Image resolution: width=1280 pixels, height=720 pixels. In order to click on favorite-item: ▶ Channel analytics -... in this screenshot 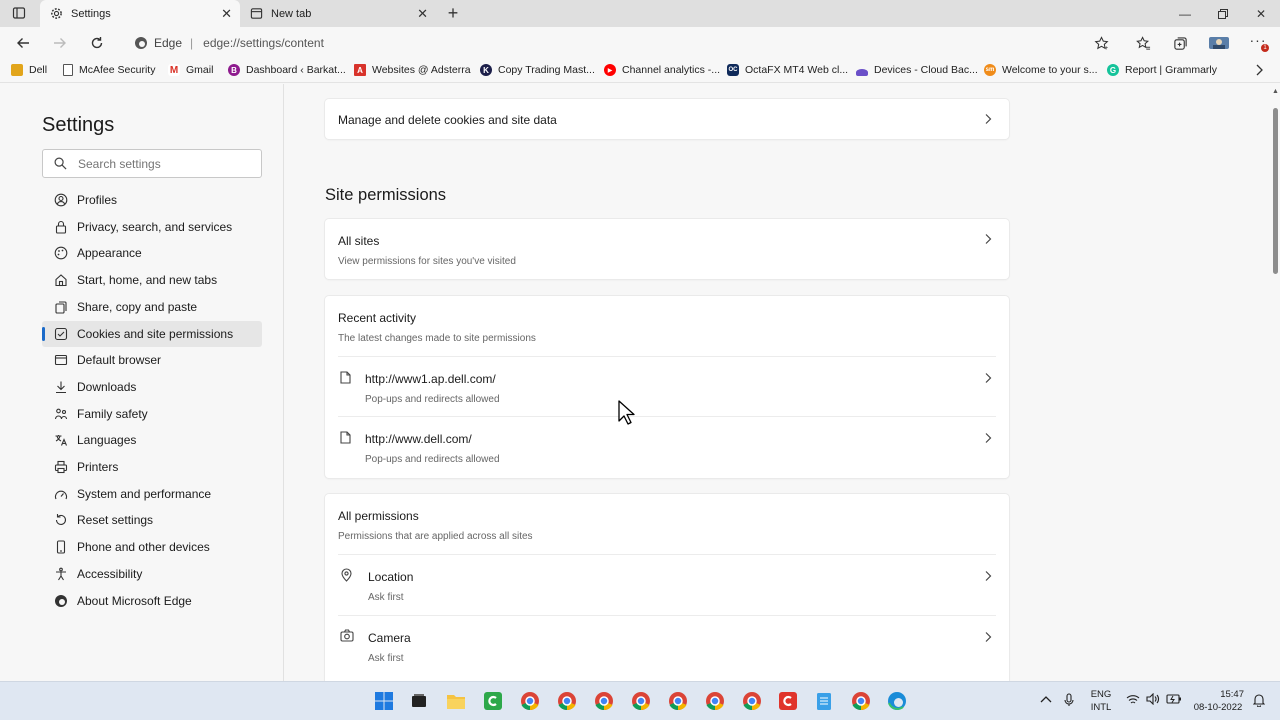, I will do `click(662, 70)`.